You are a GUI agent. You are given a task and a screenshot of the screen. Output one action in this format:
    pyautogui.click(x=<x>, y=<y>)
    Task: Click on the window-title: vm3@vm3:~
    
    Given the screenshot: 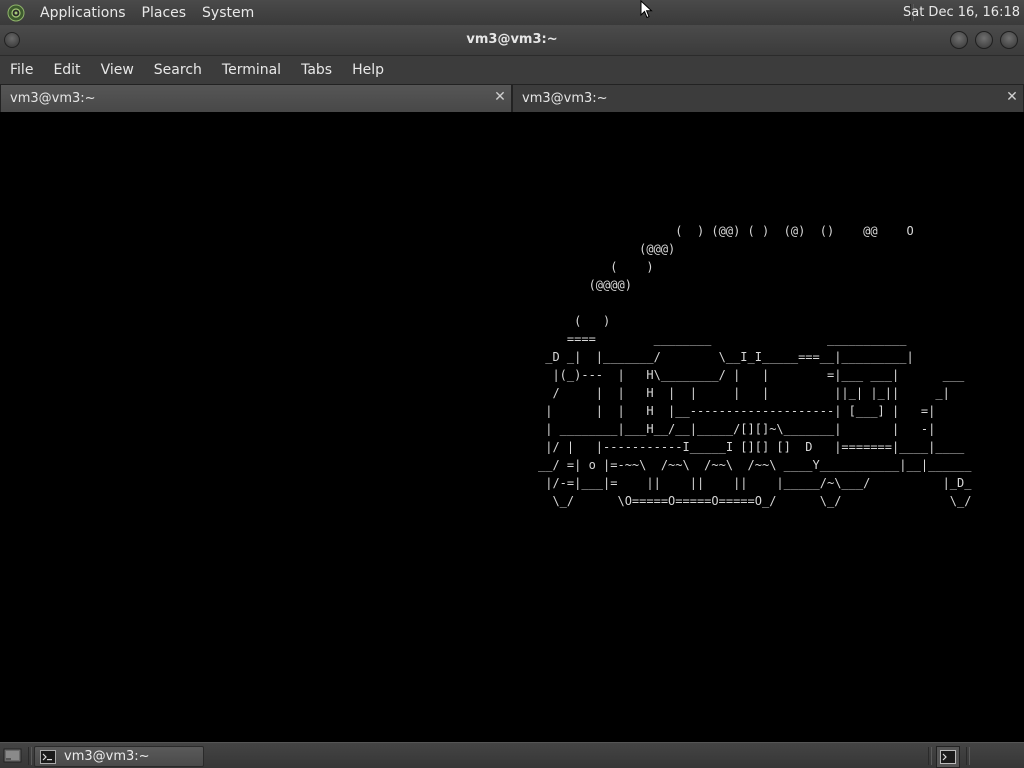 What is the action you would take?
    pyautogui.click(x=512, y=39)
    